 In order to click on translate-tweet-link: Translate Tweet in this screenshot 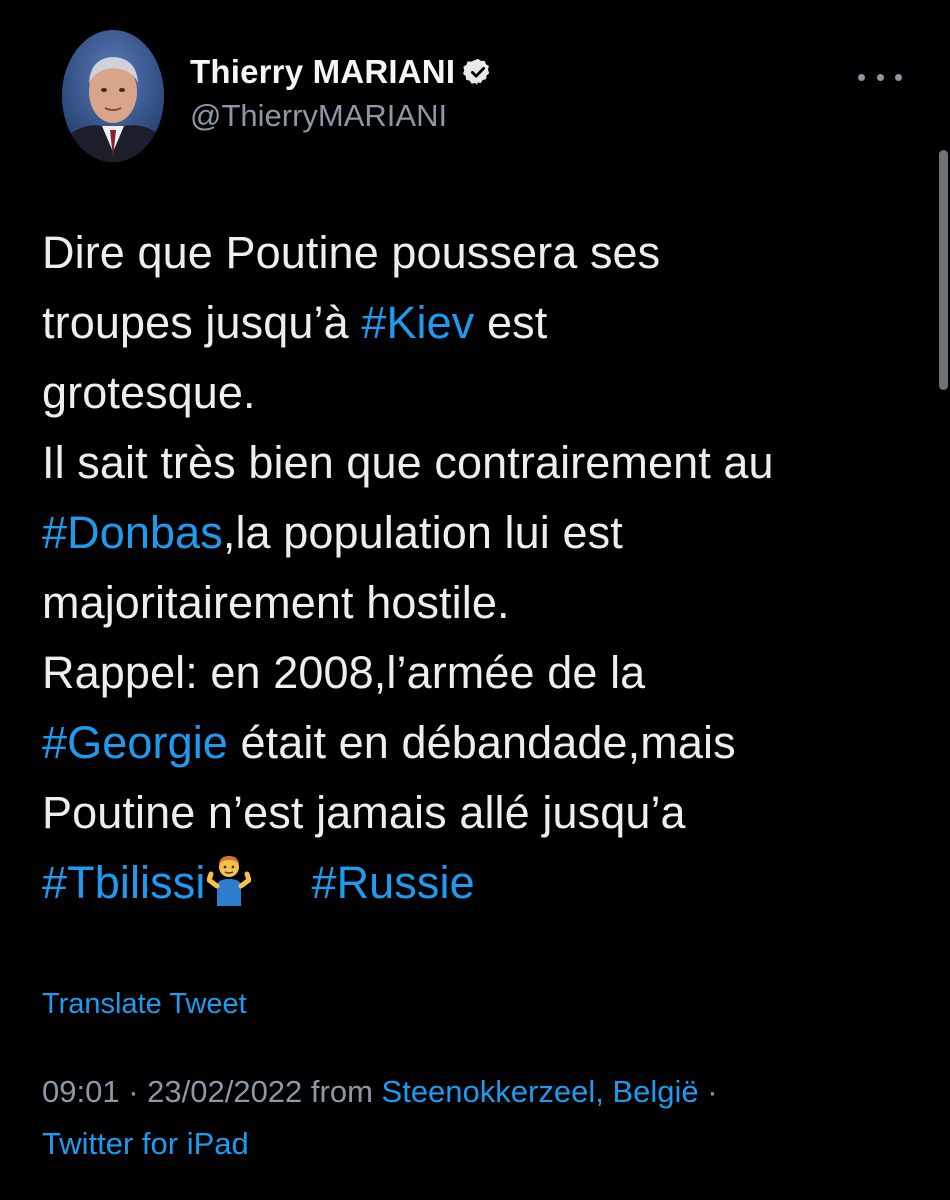, I will do `click(144, 1004)`.